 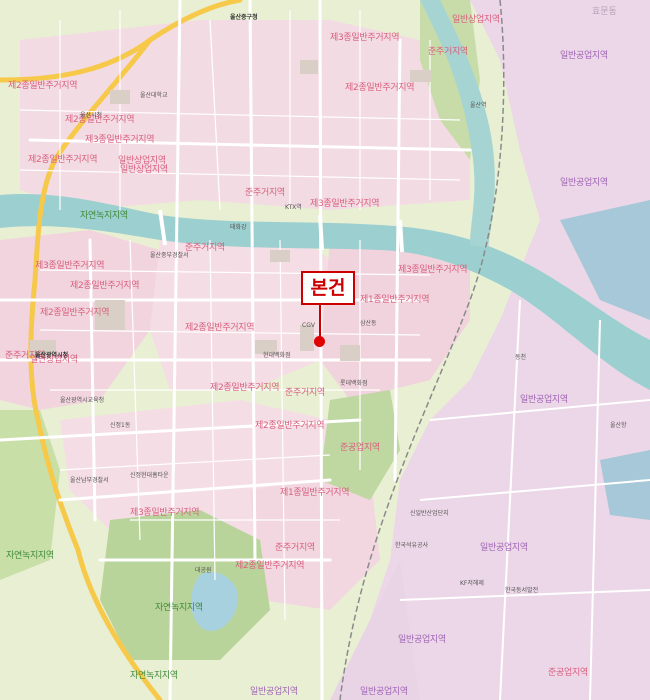 I want to click on place-label: 울산역, so click(x=478, y=105).